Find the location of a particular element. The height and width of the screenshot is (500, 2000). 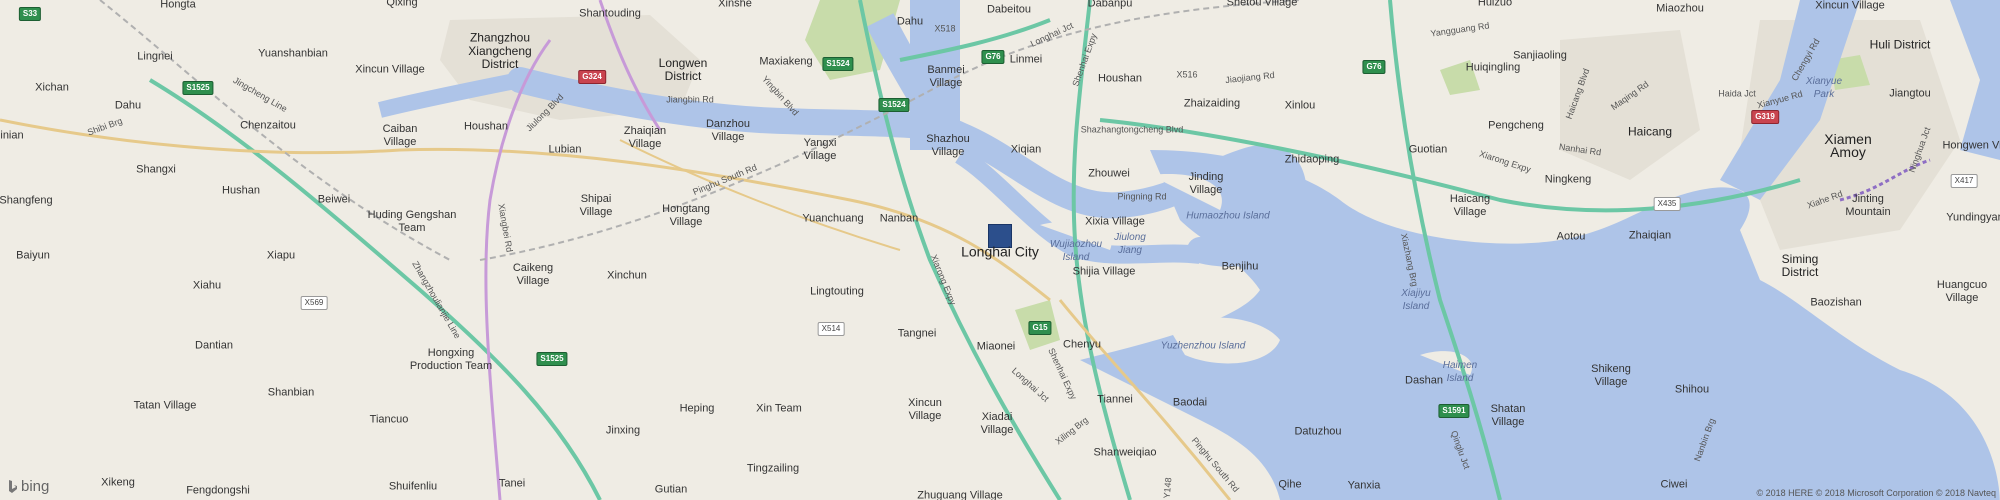

place-shijia: Shijia Village is located at coordinates (1104, 271).